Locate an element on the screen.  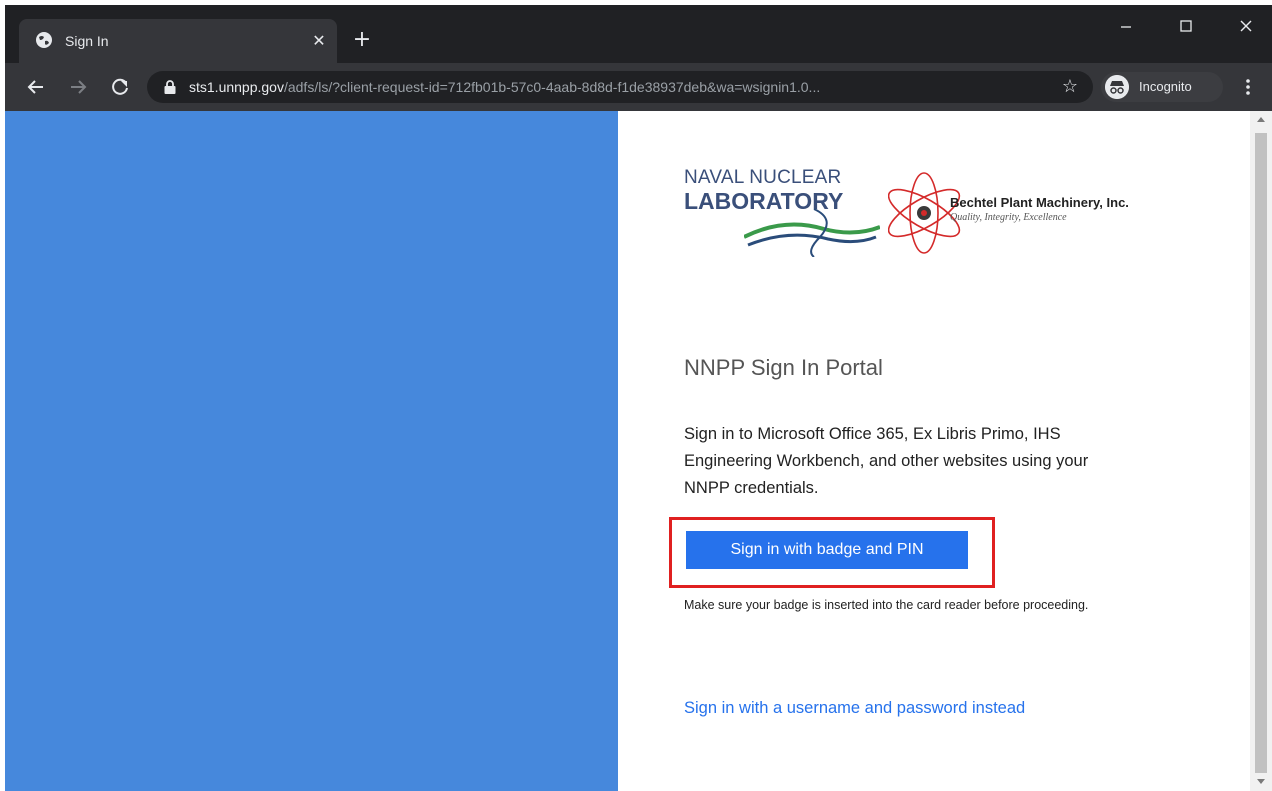
close-icon: ✕ is located at coordinates (319, 41).